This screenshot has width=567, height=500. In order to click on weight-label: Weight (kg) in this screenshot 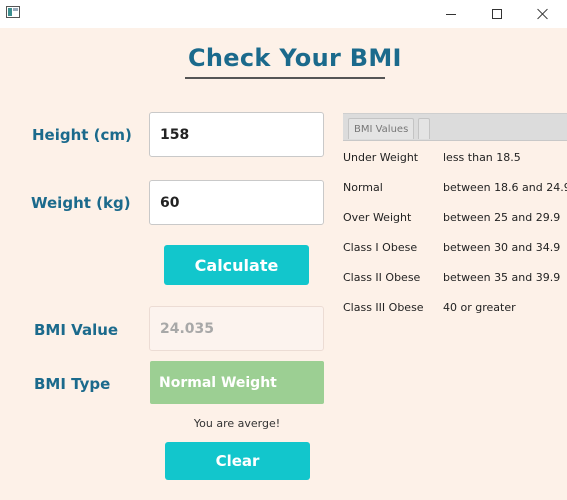, I will do `click(81, 203)`.